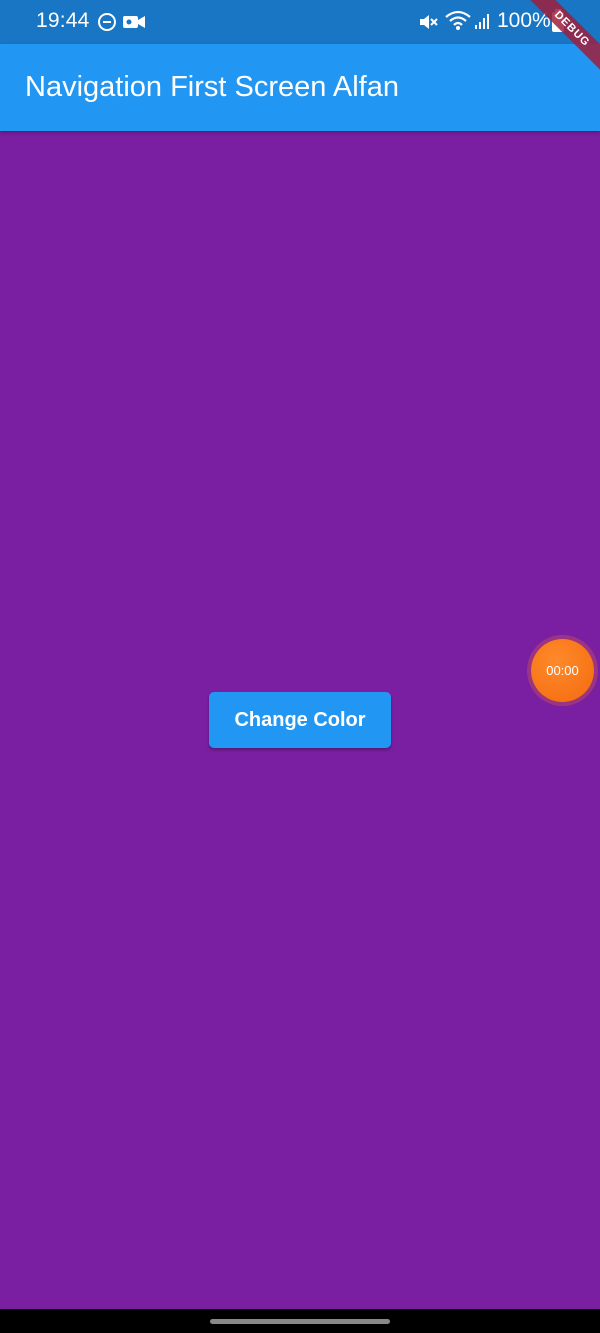 This screenshot has width=600, height=1333. Describe the element at coordinates (134, 22) in the screenshot. I see `video-record-icon` at that location.